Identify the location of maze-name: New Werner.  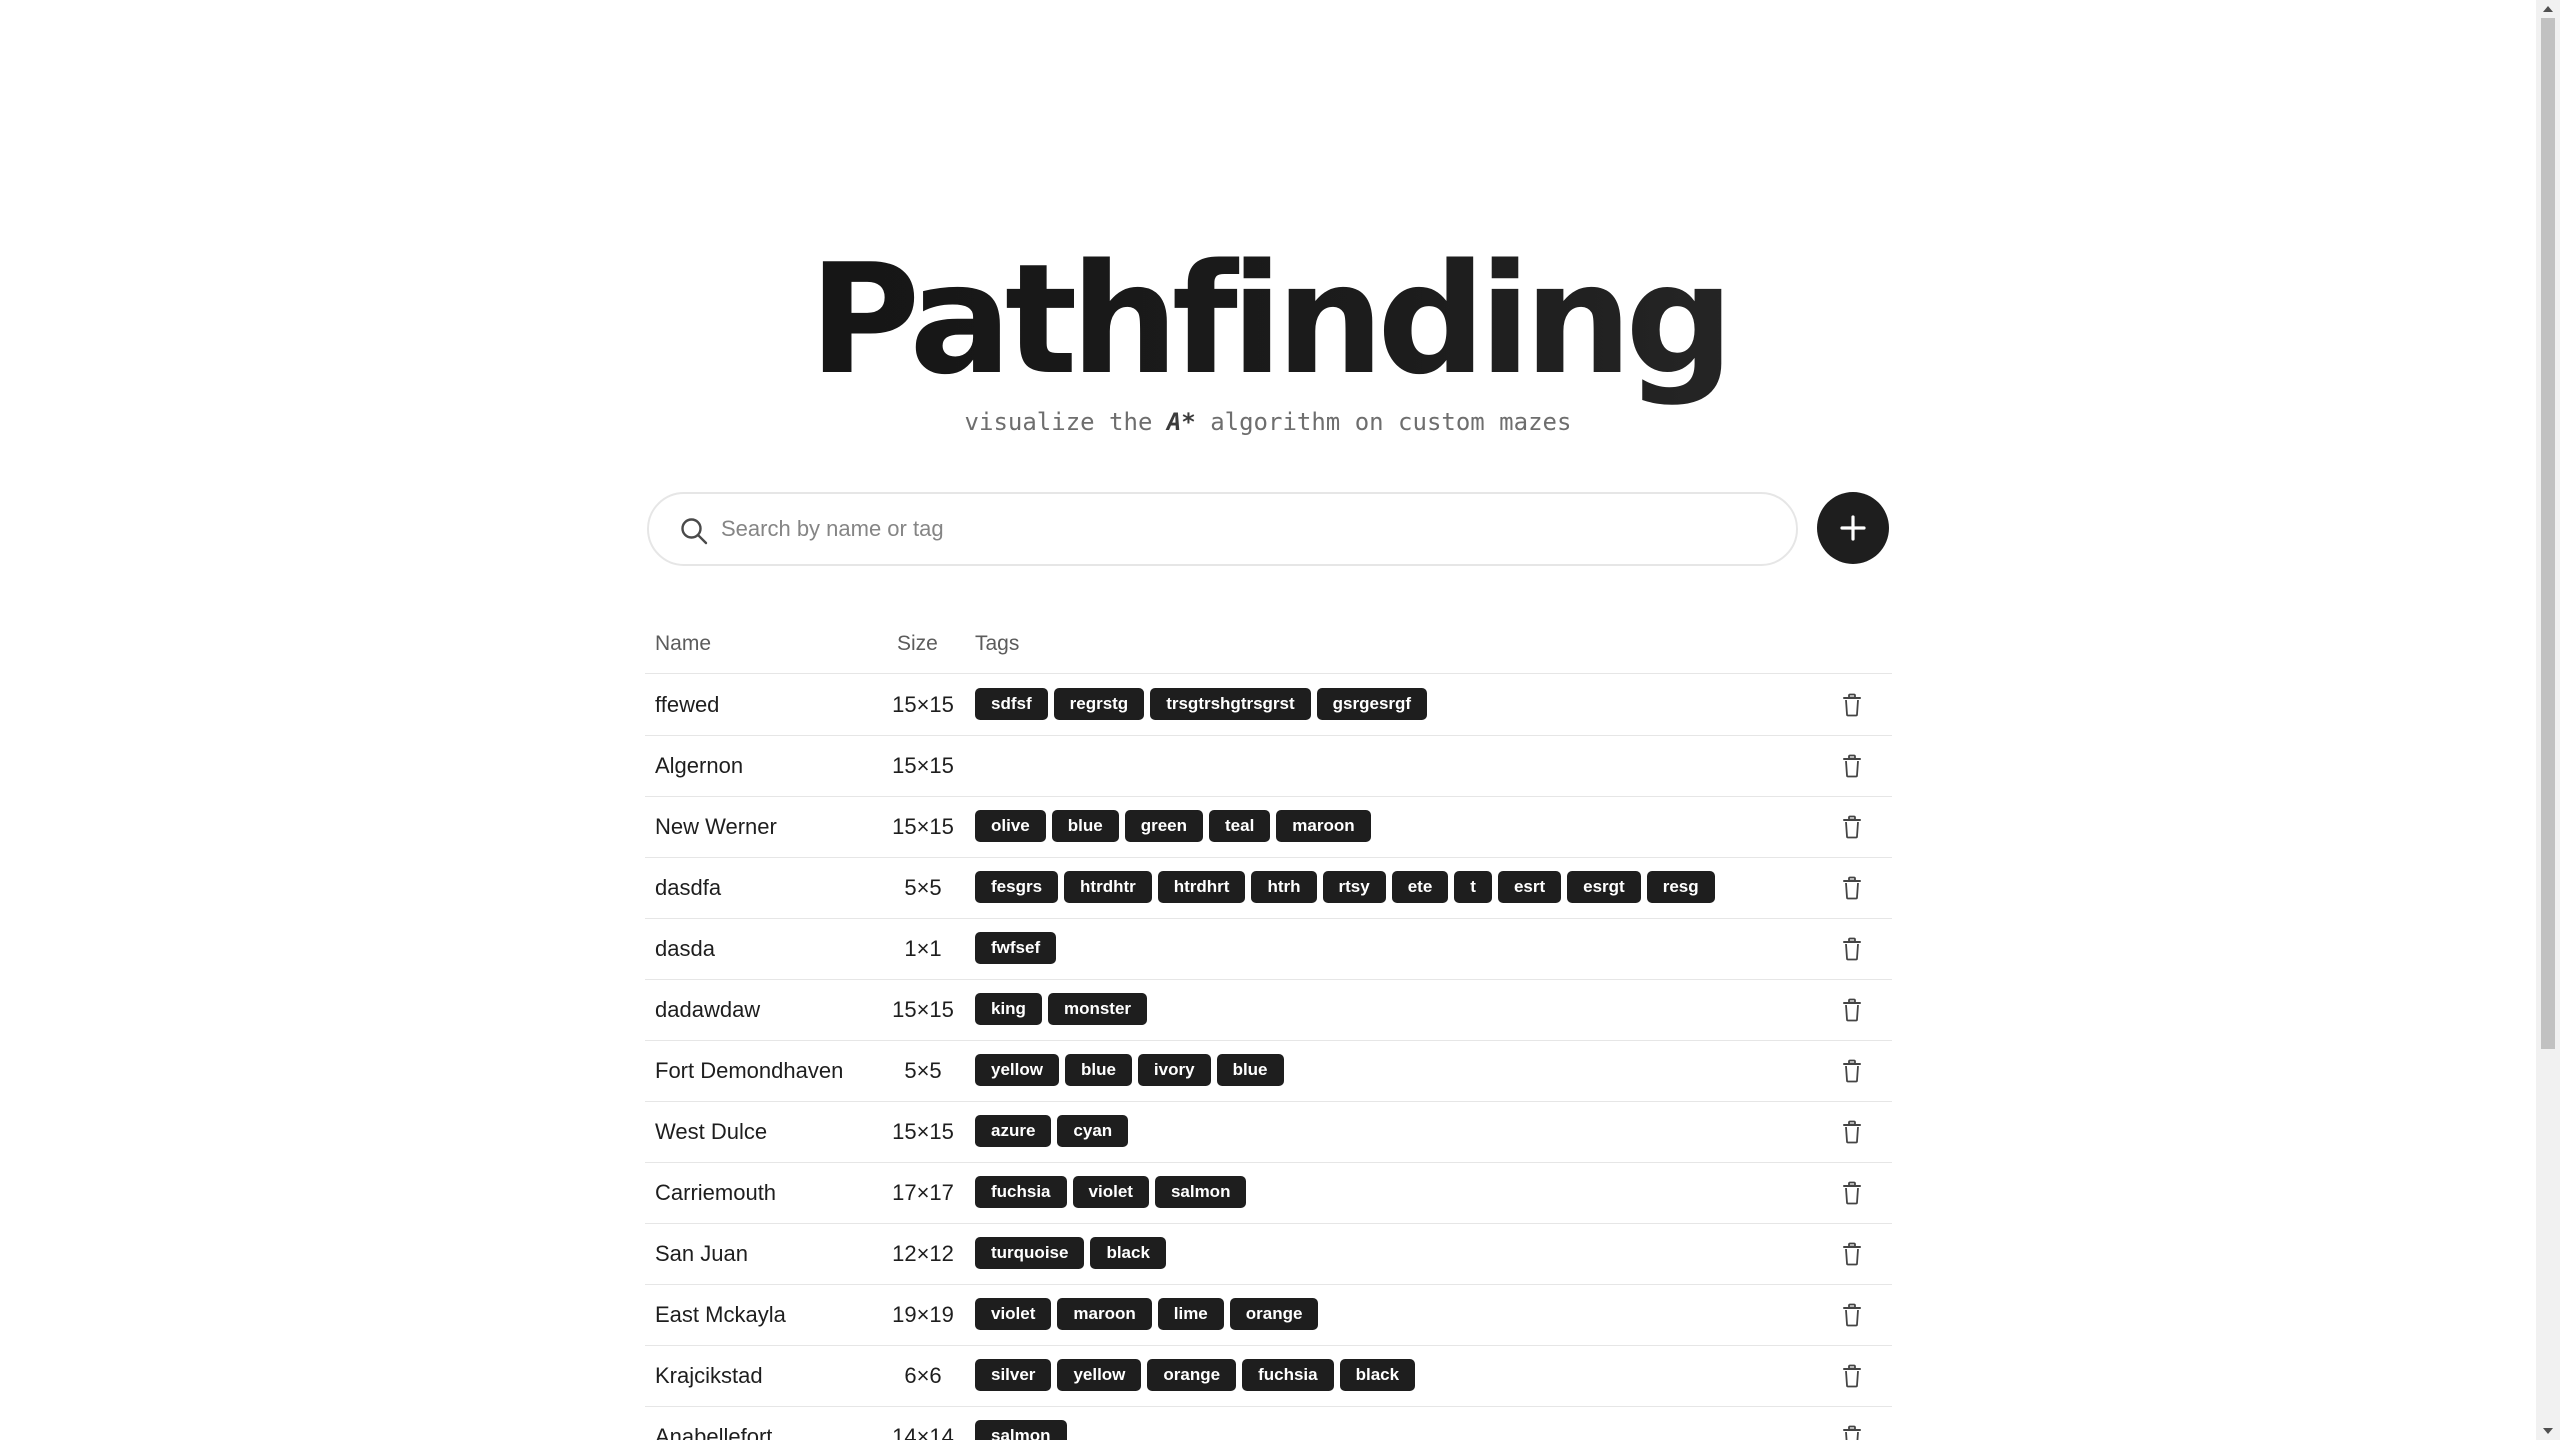
(716, 827).